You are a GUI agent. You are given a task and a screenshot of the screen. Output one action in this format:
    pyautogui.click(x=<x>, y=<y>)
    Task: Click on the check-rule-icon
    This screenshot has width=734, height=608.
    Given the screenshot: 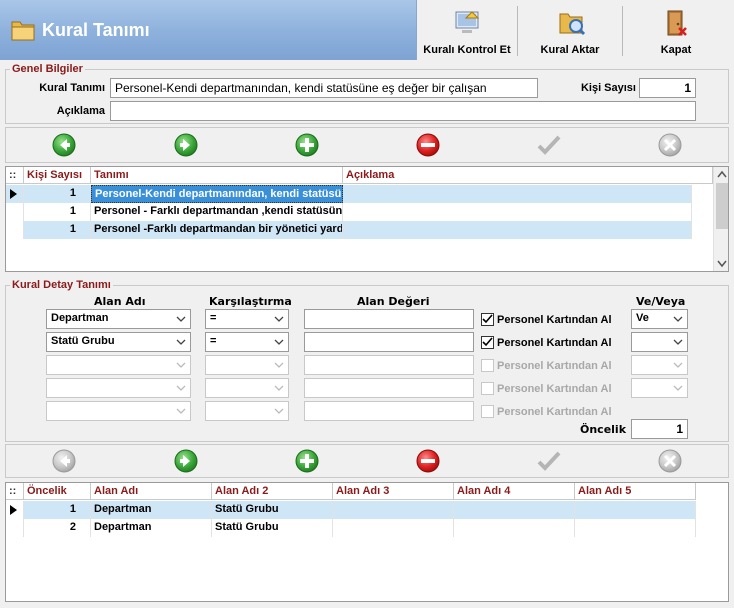 What is the action you would take?
    pyautogui.click(x=467, y=22)
    